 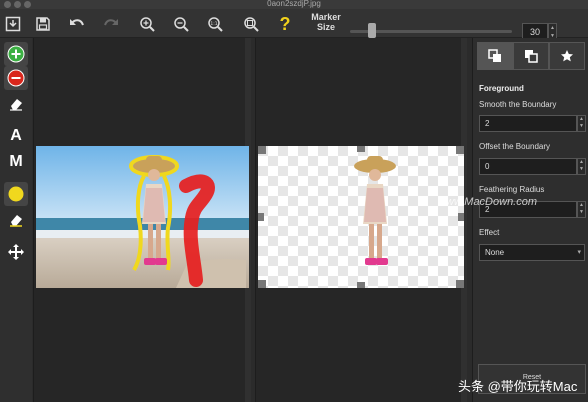 I want to click on text-tool-a: A, so click(x=16, y=136).